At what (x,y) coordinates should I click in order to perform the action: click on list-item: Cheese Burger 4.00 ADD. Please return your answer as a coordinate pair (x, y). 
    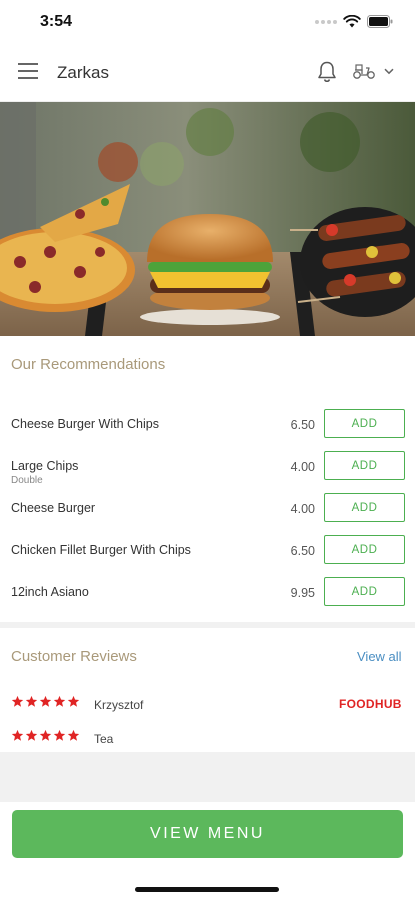
    Looking at the image, I should click on (207, 513).